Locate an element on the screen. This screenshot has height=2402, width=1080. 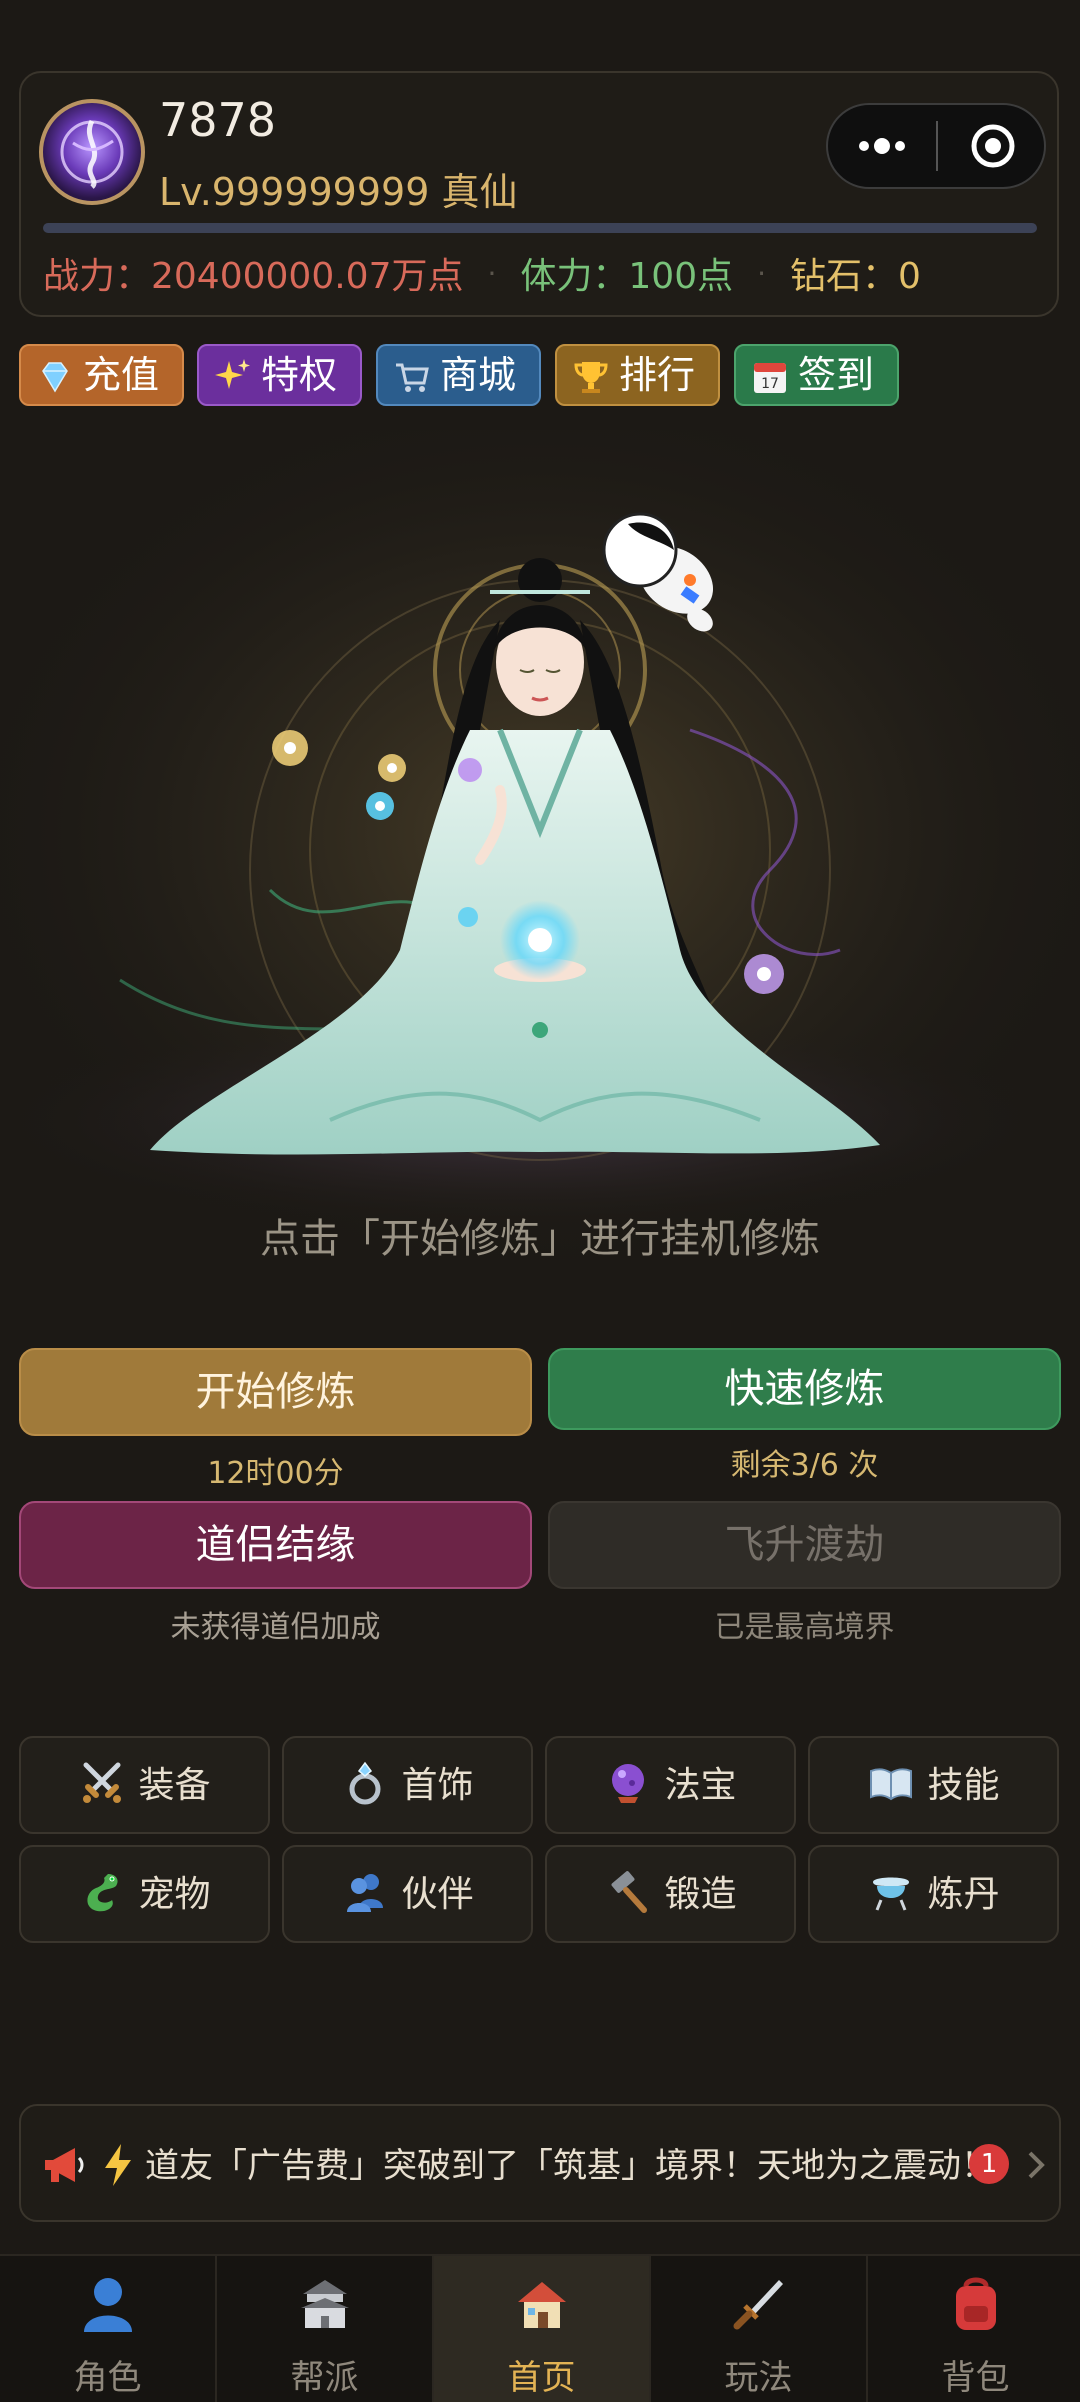
megaphone-icon is located at coordinates (64, 2165).